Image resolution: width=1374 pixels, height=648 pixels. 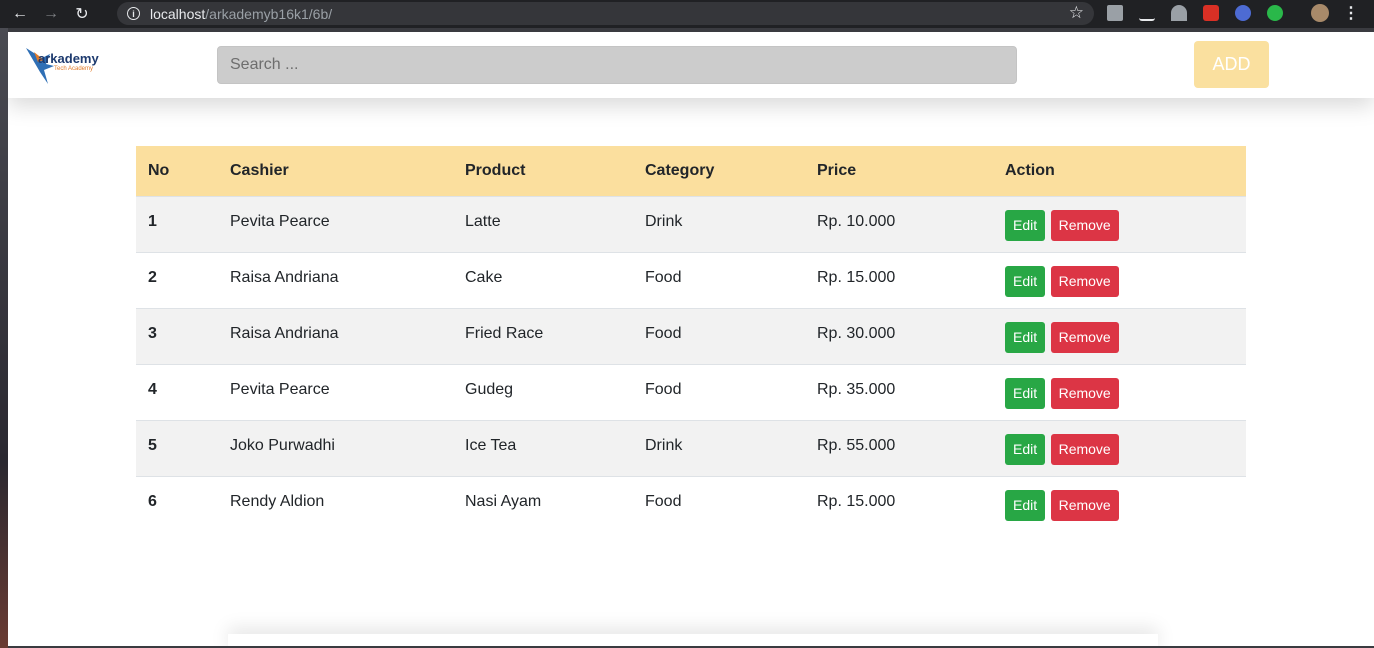 What do you see at coordinates (4, 338) in the screenshot?
I see `desktop-background` at bounding box center [4, 338].